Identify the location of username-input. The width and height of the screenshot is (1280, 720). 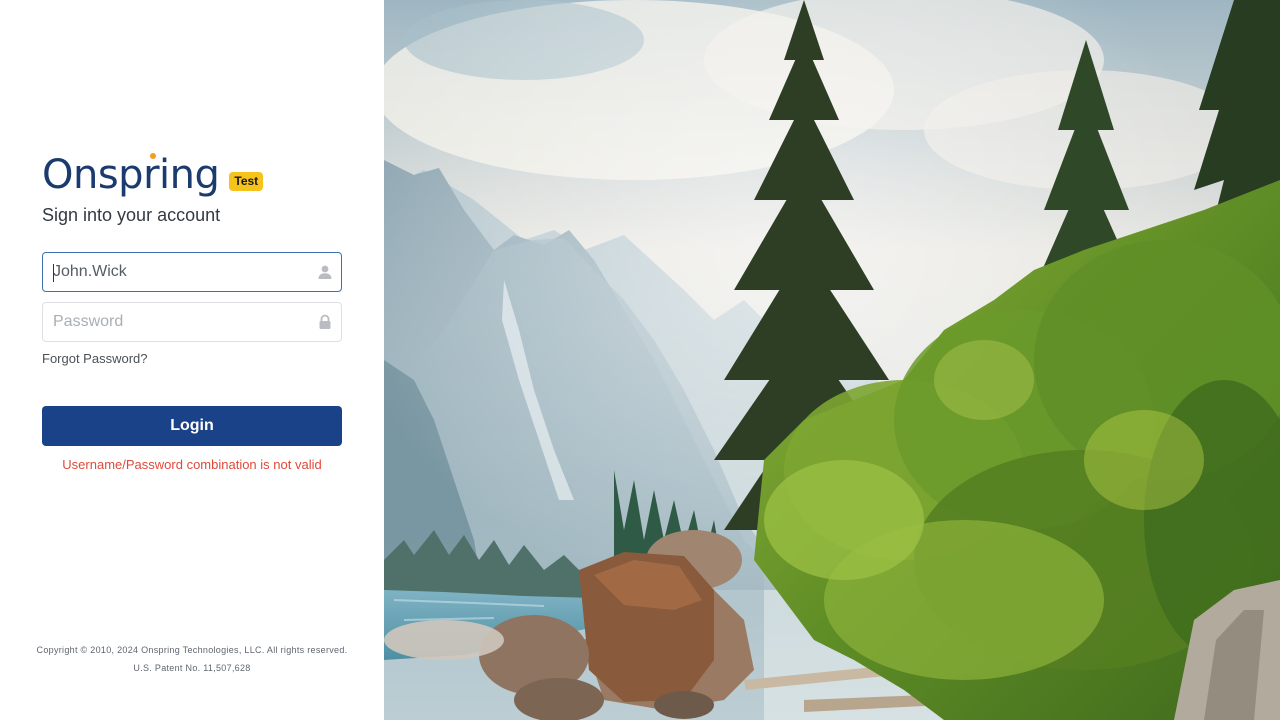
(192, 272).